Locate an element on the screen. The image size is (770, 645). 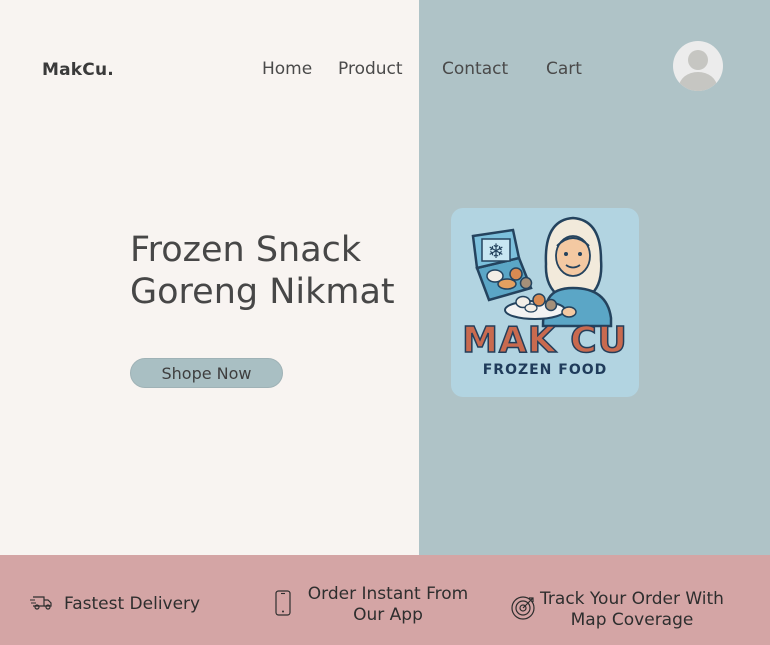
feature-label-line2: Map Coverage is located at coordinates (632, 620).